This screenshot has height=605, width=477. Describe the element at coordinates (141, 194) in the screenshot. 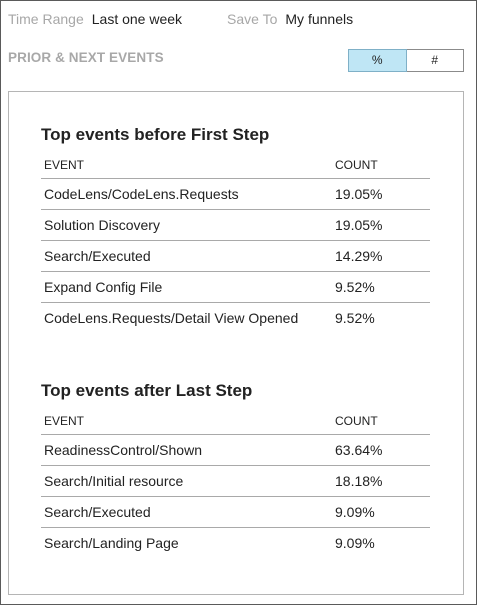

I see `event-name: CodeLens/CodeLens.Requests` at that location.